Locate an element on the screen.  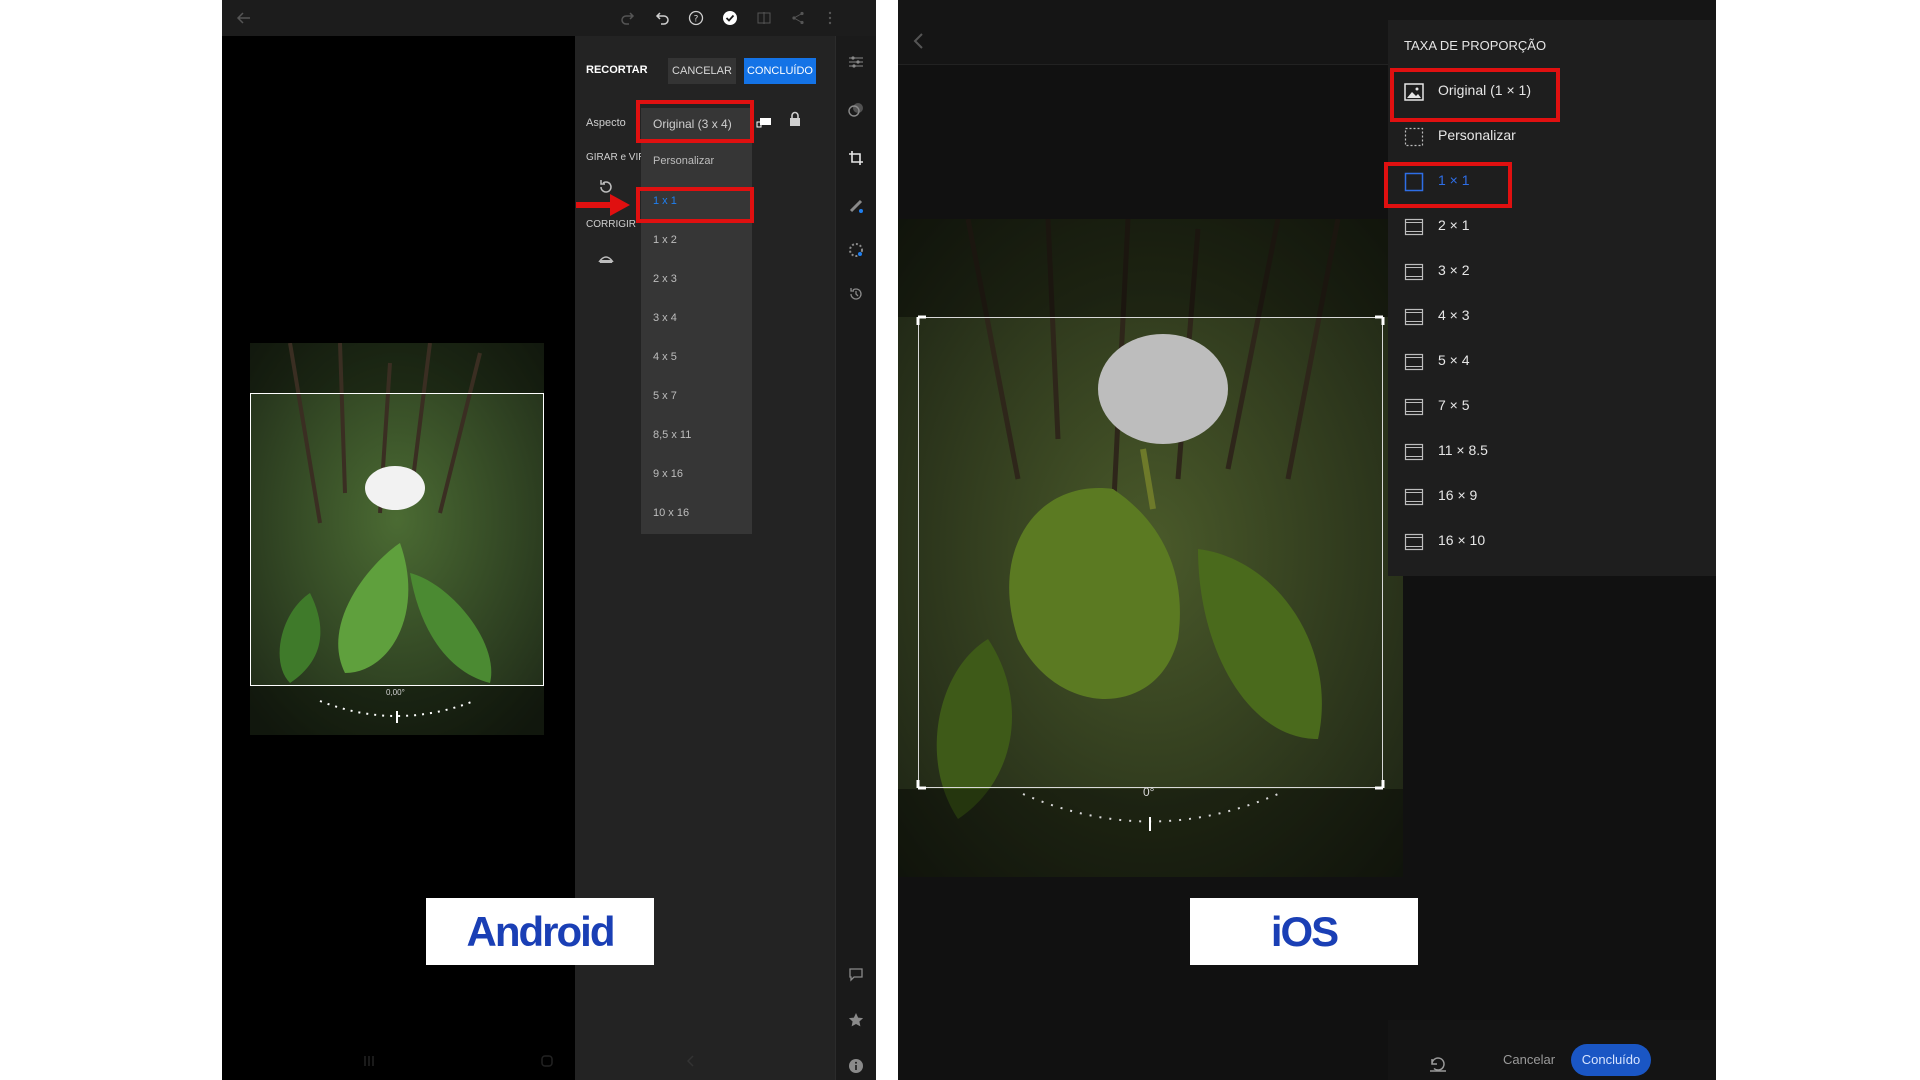
aspect-option: 2 × 1 is located at coordinates (1554, 227).